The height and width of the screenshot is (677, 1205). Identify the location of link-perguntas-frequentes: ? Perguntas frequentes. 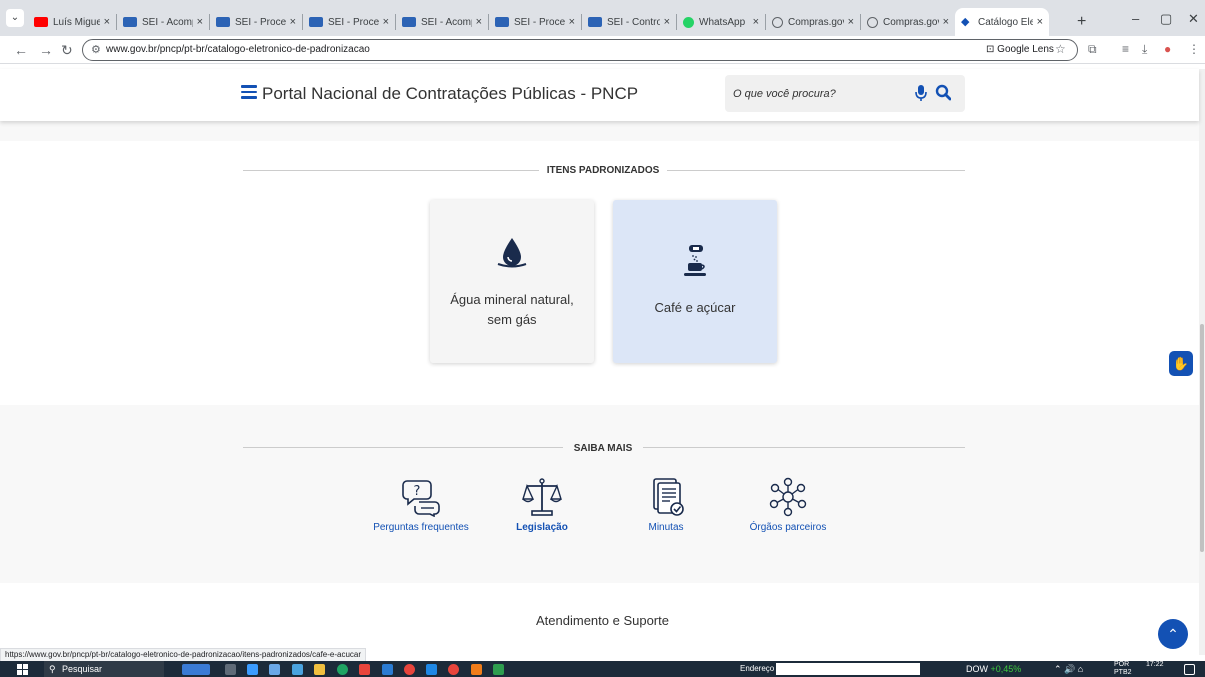
(421, 505).